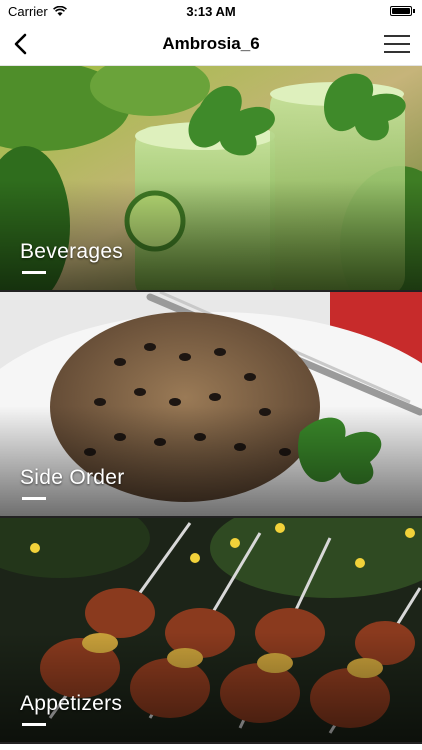  I want to click on menu-button, so click(397, 44).